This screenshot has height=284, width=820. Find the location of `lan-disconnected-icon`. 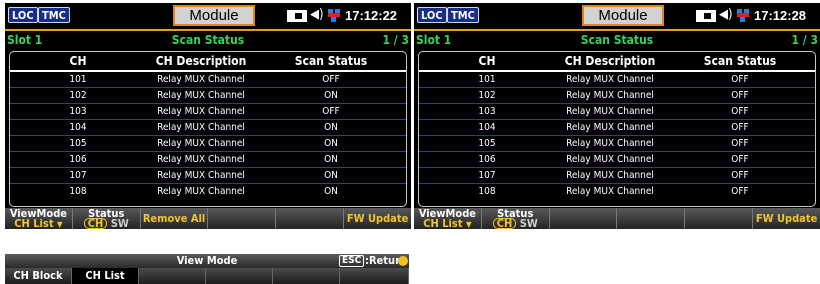

lan-disconnected-icon is located at coordinates (334, 16).